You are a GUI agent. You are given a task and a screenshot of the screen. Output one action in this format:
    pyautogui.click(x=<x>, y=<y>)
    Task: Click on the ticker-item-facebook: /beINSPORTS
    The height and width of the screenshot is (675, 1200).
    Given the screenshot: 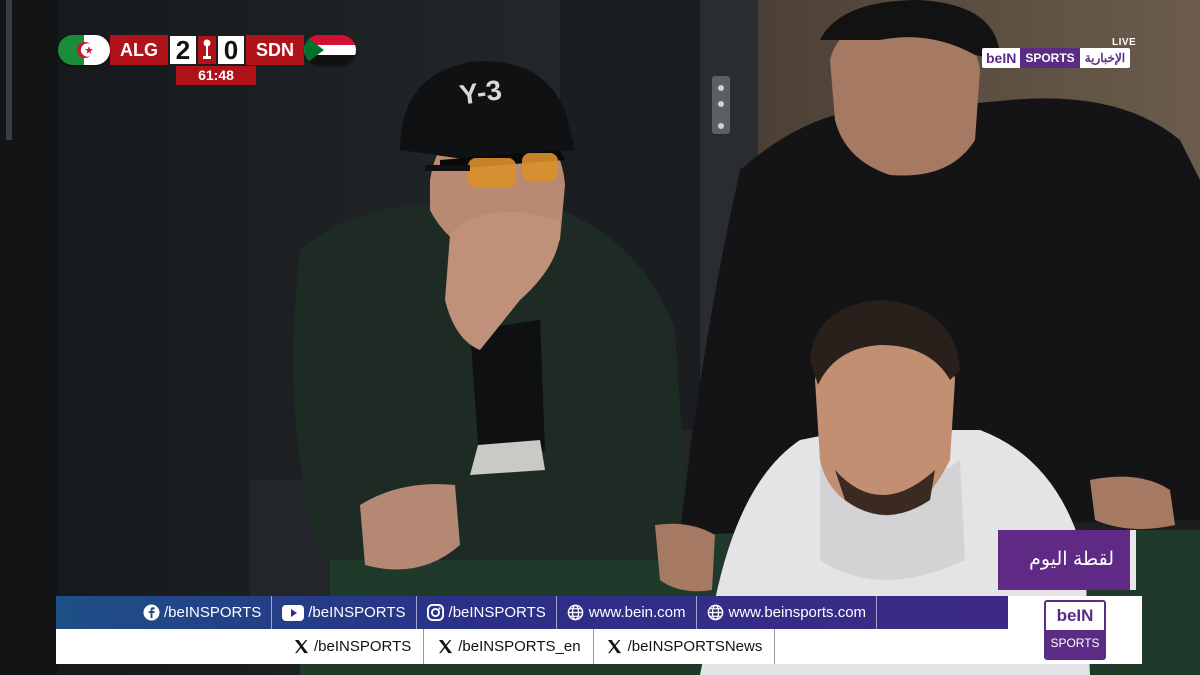 What is the action you would take?
    pyautogui.click(x=164, y=612)
    